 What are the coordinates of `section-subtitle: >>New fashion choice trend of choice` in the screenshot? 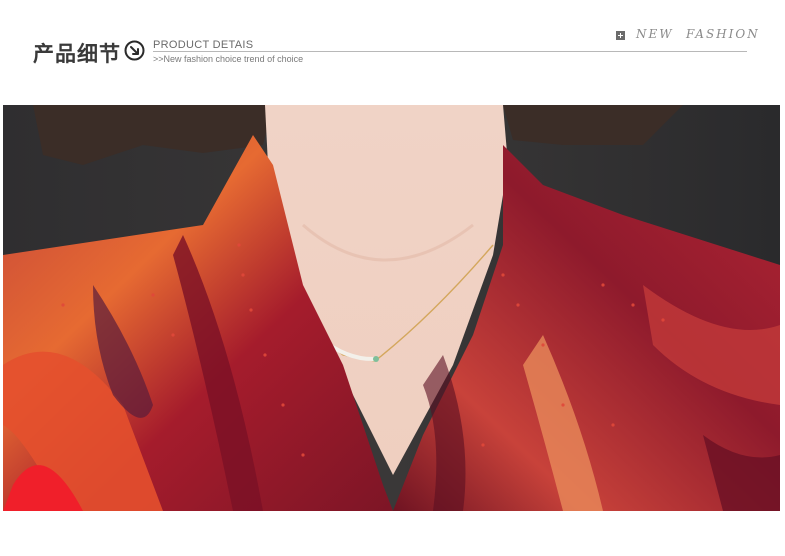 It's located at (228, 59).